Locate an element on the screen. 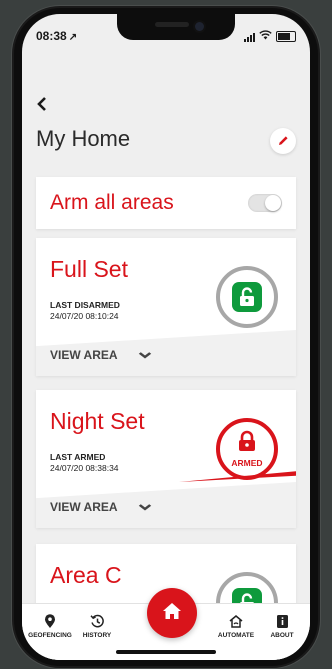  camera is located at coordinates (199, 26).